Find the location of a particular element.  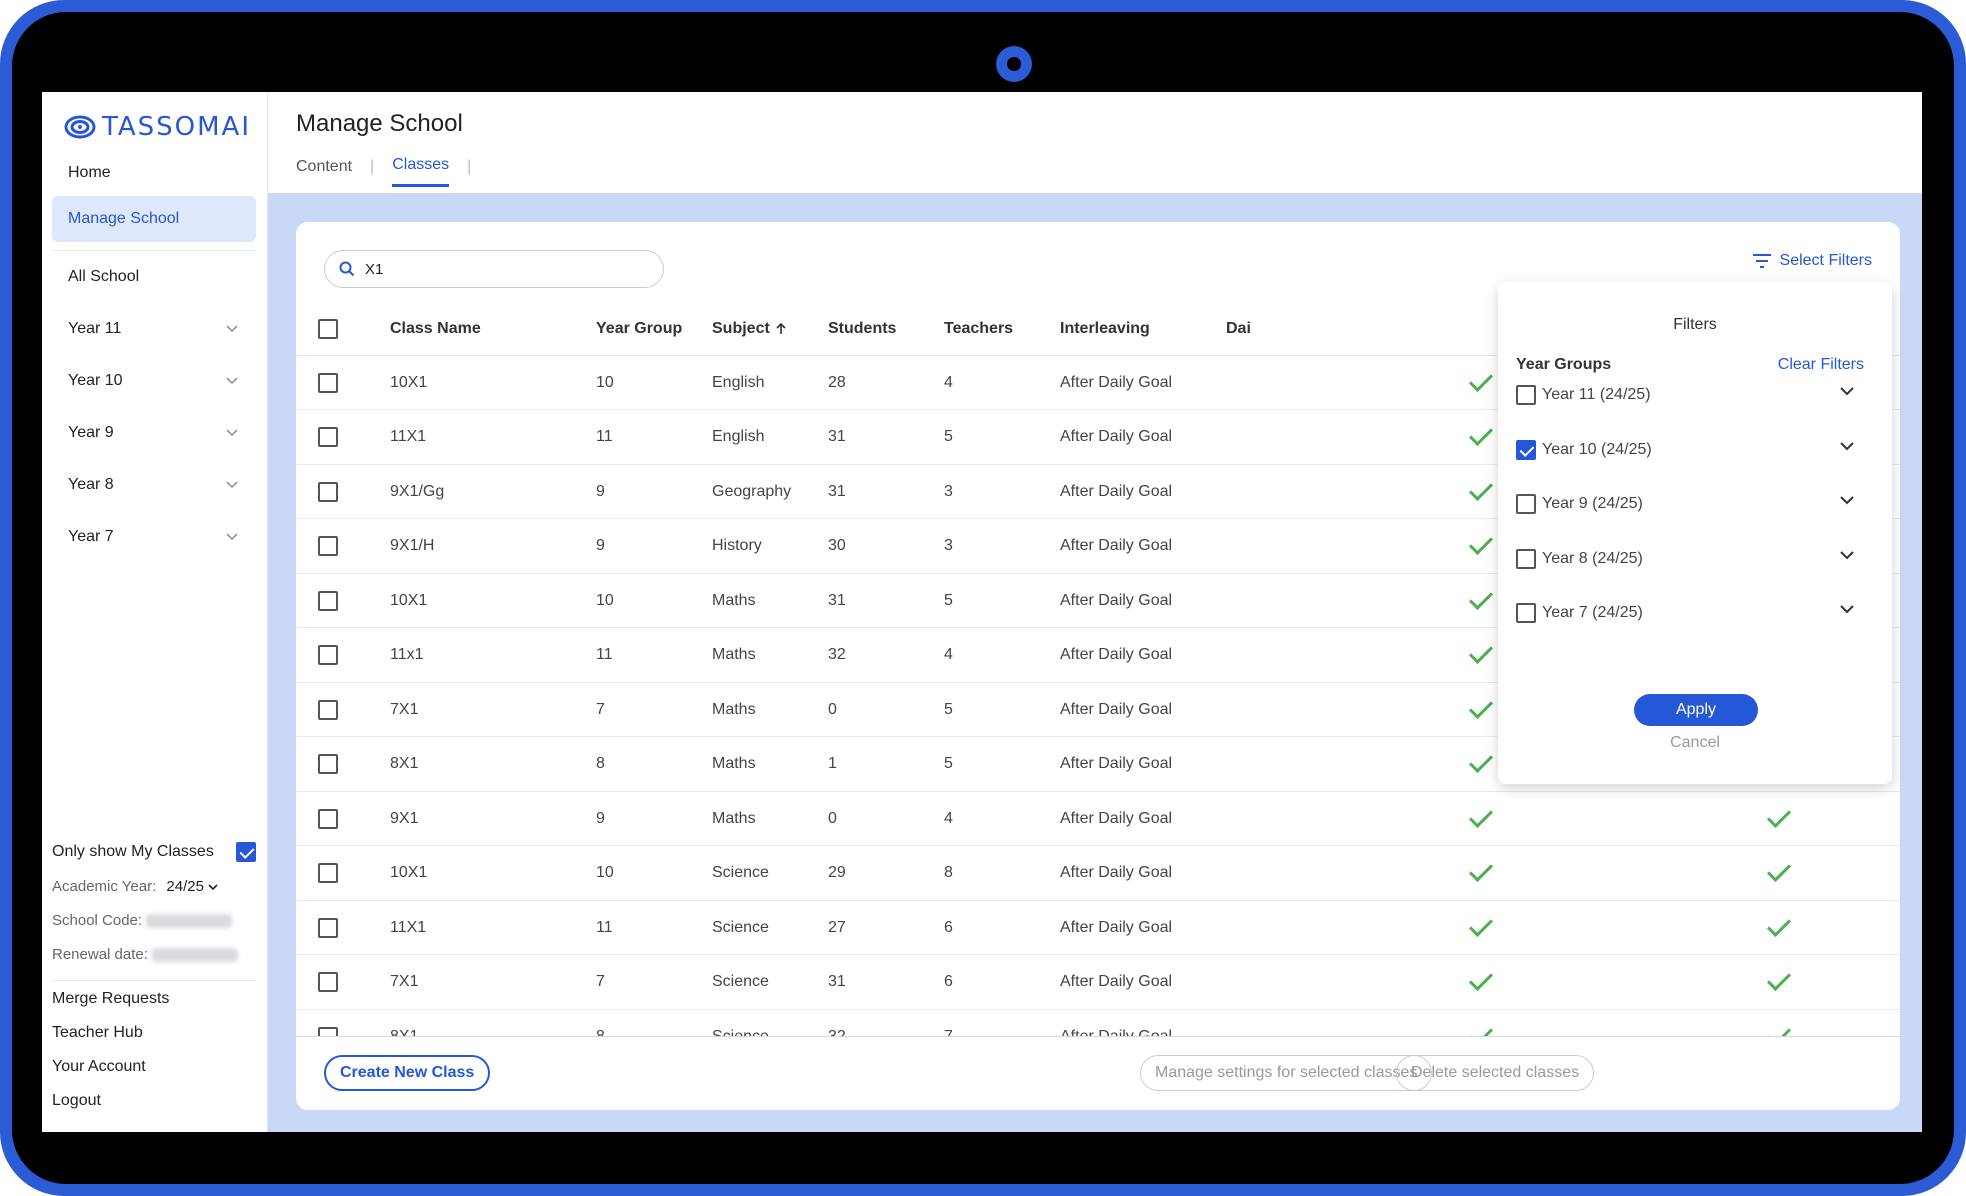

cell-year: 9 is located at coordinates (600, 818).